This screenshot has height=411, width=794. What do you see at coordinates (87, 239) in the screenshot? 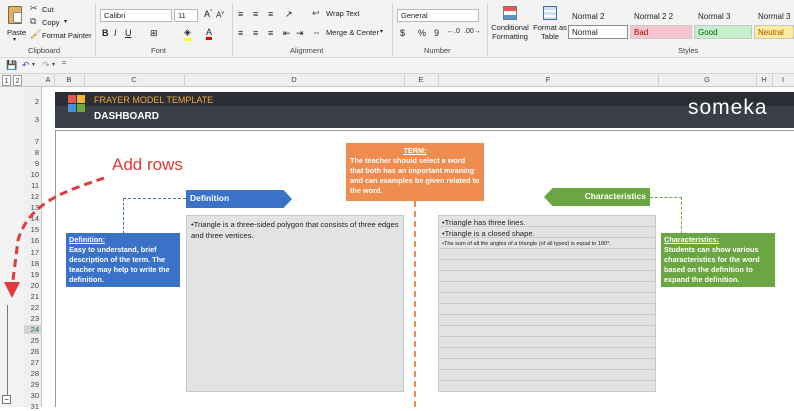
I see `definition-note-title: Definition:` at bounding box center [87, 239].